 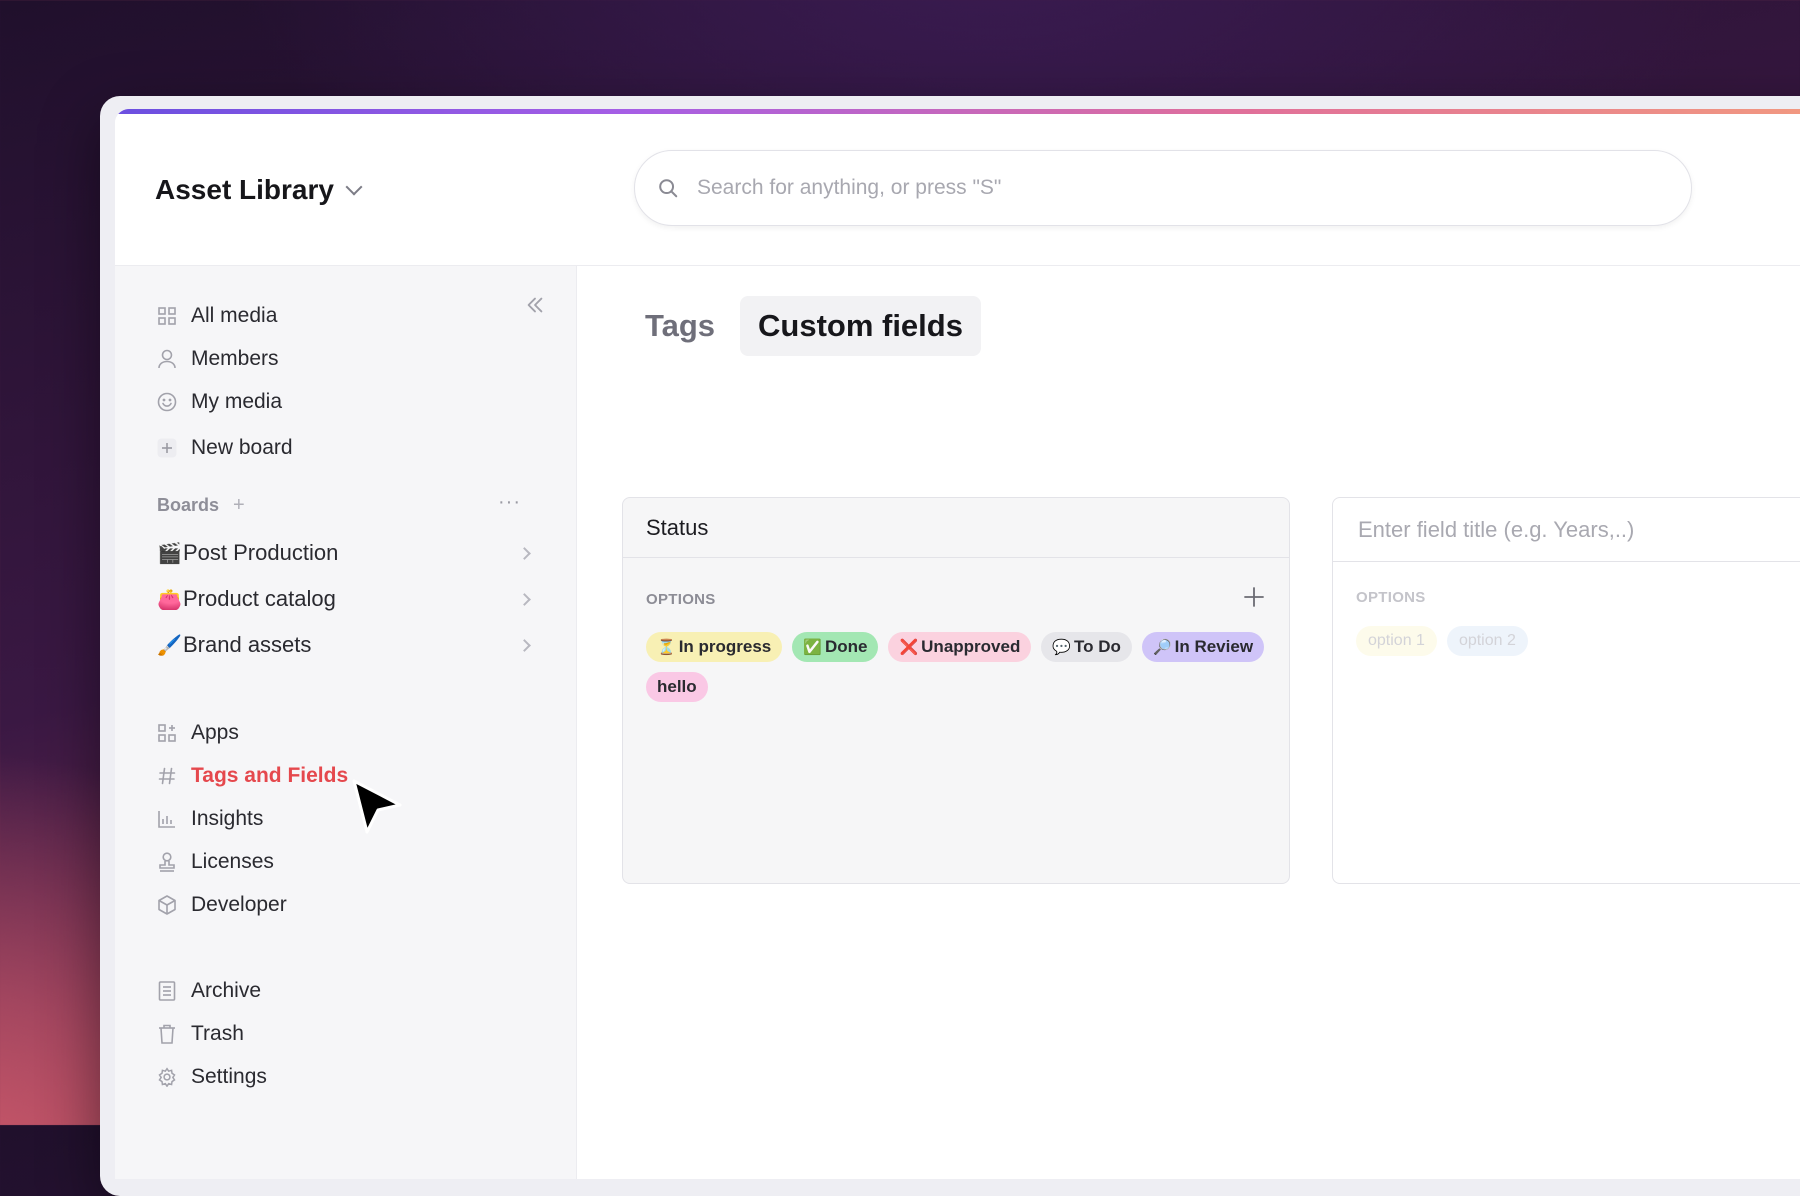 I want to click on add-option-icon, so click(x=1254, y=599).